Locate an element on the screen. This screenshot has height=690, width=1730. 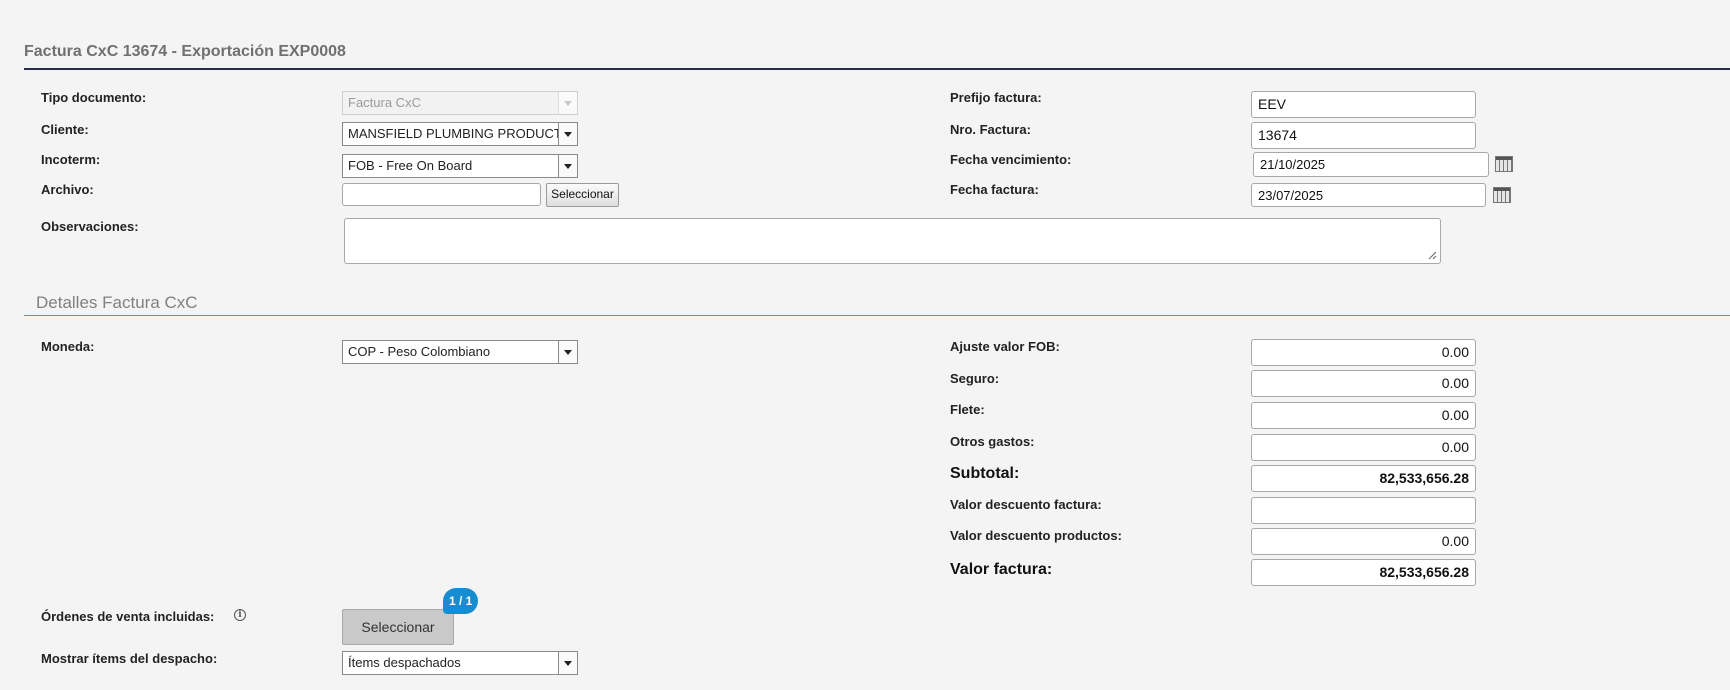
cliente-value: MANSFIELD PLUMBING PRODUCTS is located at coordinates (459, 133).